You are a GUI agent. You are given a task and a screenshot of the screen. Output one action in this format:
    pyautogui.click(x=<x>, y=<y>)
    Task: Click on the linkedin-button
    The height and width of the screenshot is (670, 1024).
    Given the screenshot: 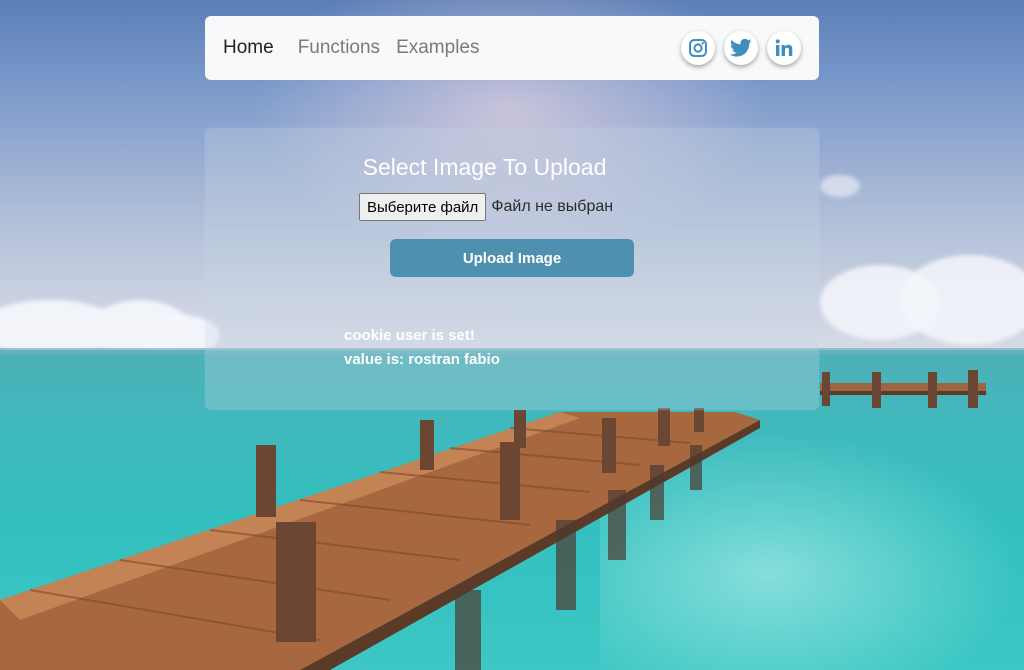 What is the action you would take?
    pyautogui.click(x=784, y=48)
    